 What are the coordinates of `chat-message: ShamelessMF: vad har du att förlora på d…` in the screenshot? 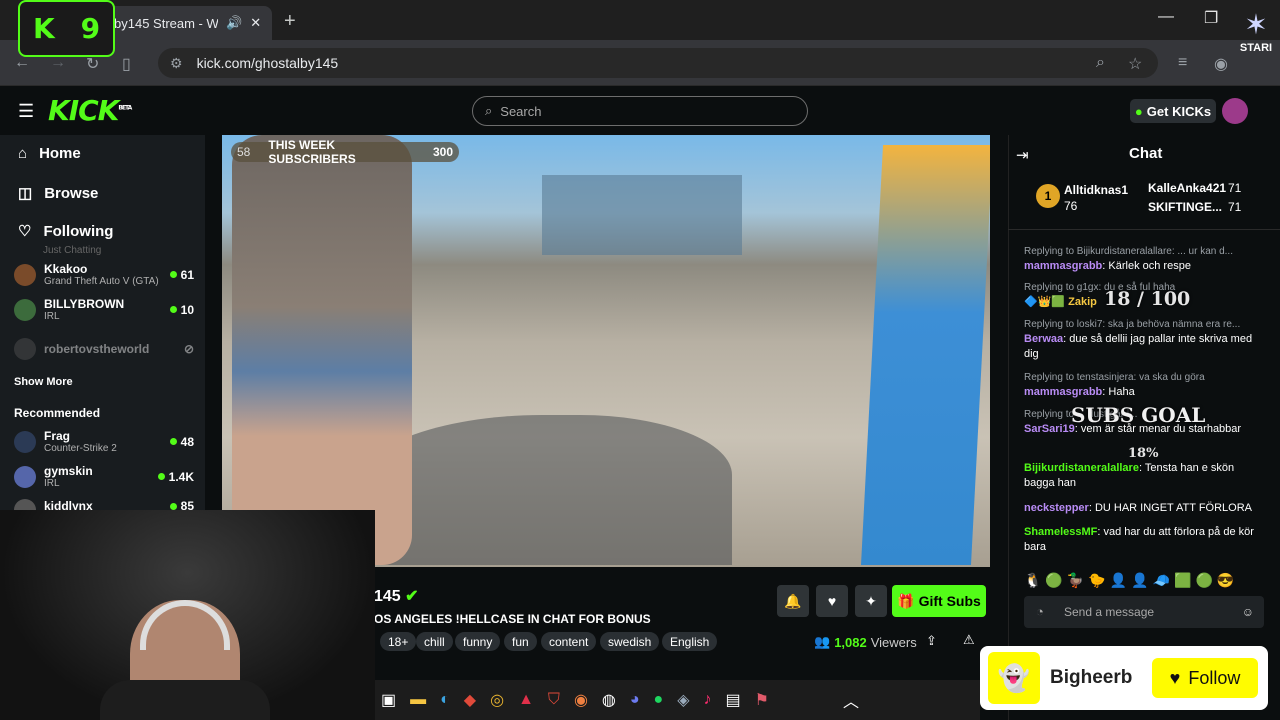 It's located at (1142, 540).